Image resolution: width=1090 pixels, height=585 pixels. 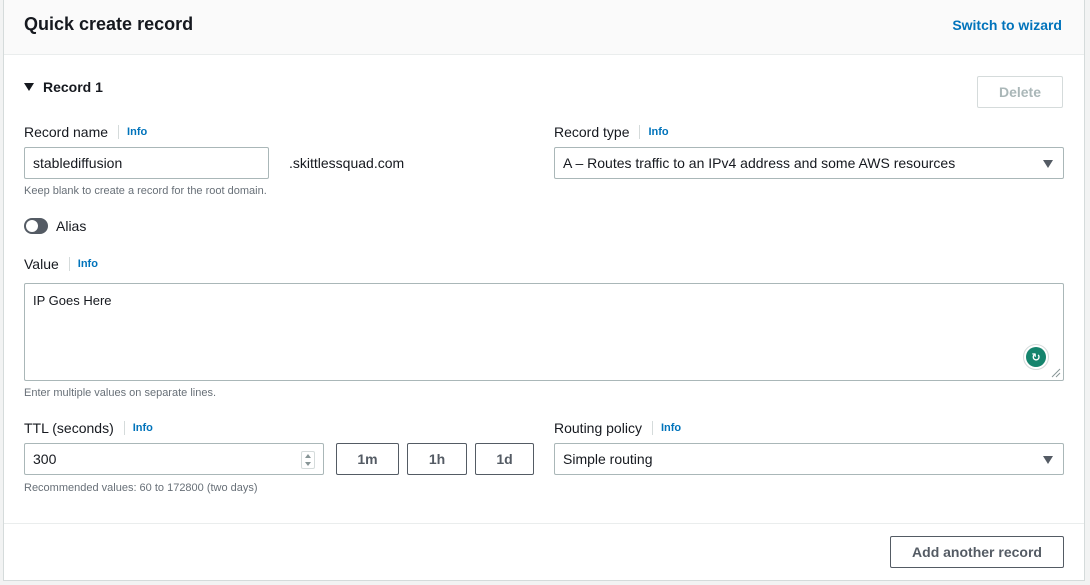 What do you see at coordinates (29, 87) in the screenshot?
I see `caret-down-icon` at bounding box center [29, 87].